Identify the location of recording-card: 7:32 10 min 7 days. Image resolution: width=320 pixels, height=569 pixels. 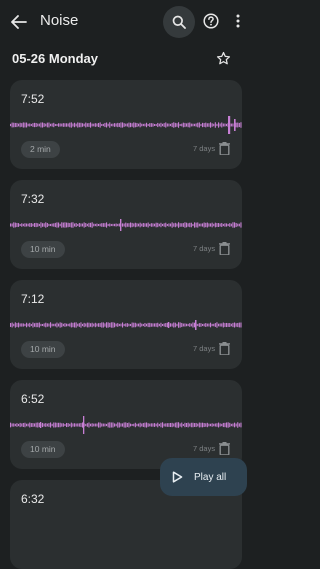
(126, 224).